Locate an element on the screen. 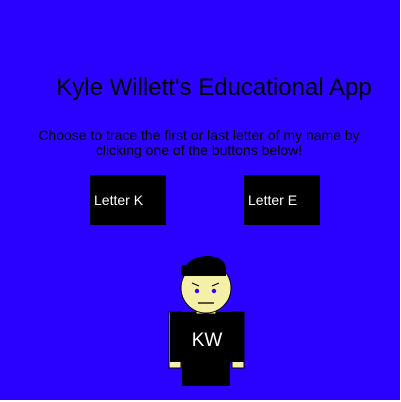  character-left-eye is located at coordinates (197, 291).